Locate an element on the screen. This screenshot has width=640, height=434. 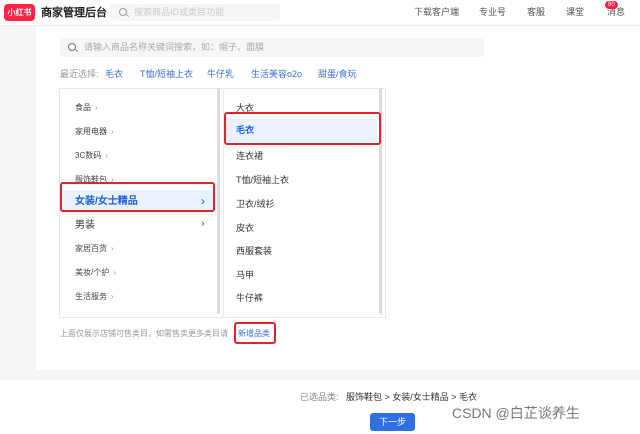
selected-category-path: 服饰鞋包 > 女装/女士精品 > 毛衣 is located at coordinates (412, 397).